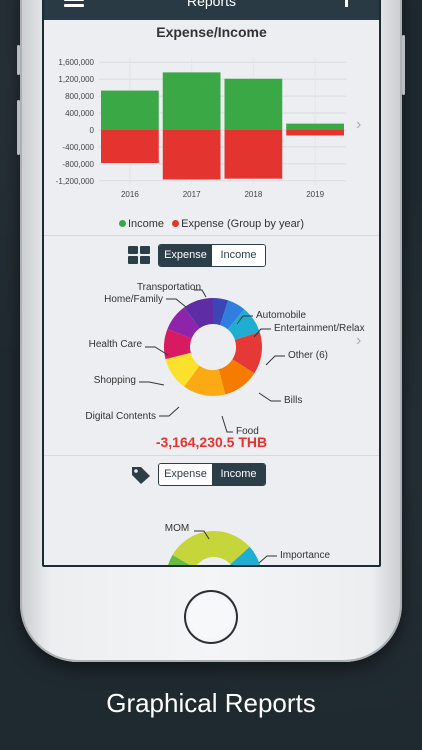 The image size is (422, 750). What do you see at coordinates (18, 60) in the screenshot?
I see `mute-switch` at bounding box center [18, 60].